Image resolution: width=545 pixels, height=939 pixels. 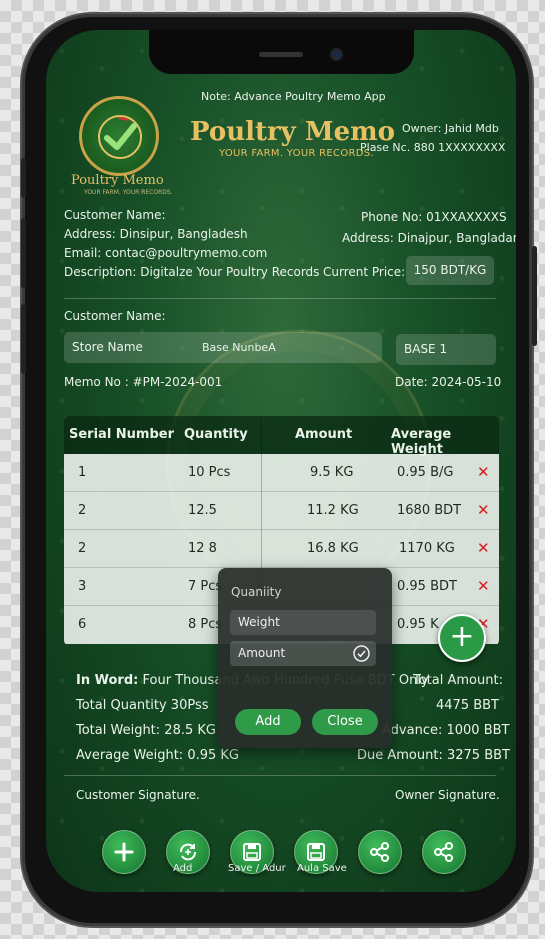 What do you see at coordinates (23, 339) in the screenshot?
I see `phone-volume-down-button` at bounding box center [23, 339].